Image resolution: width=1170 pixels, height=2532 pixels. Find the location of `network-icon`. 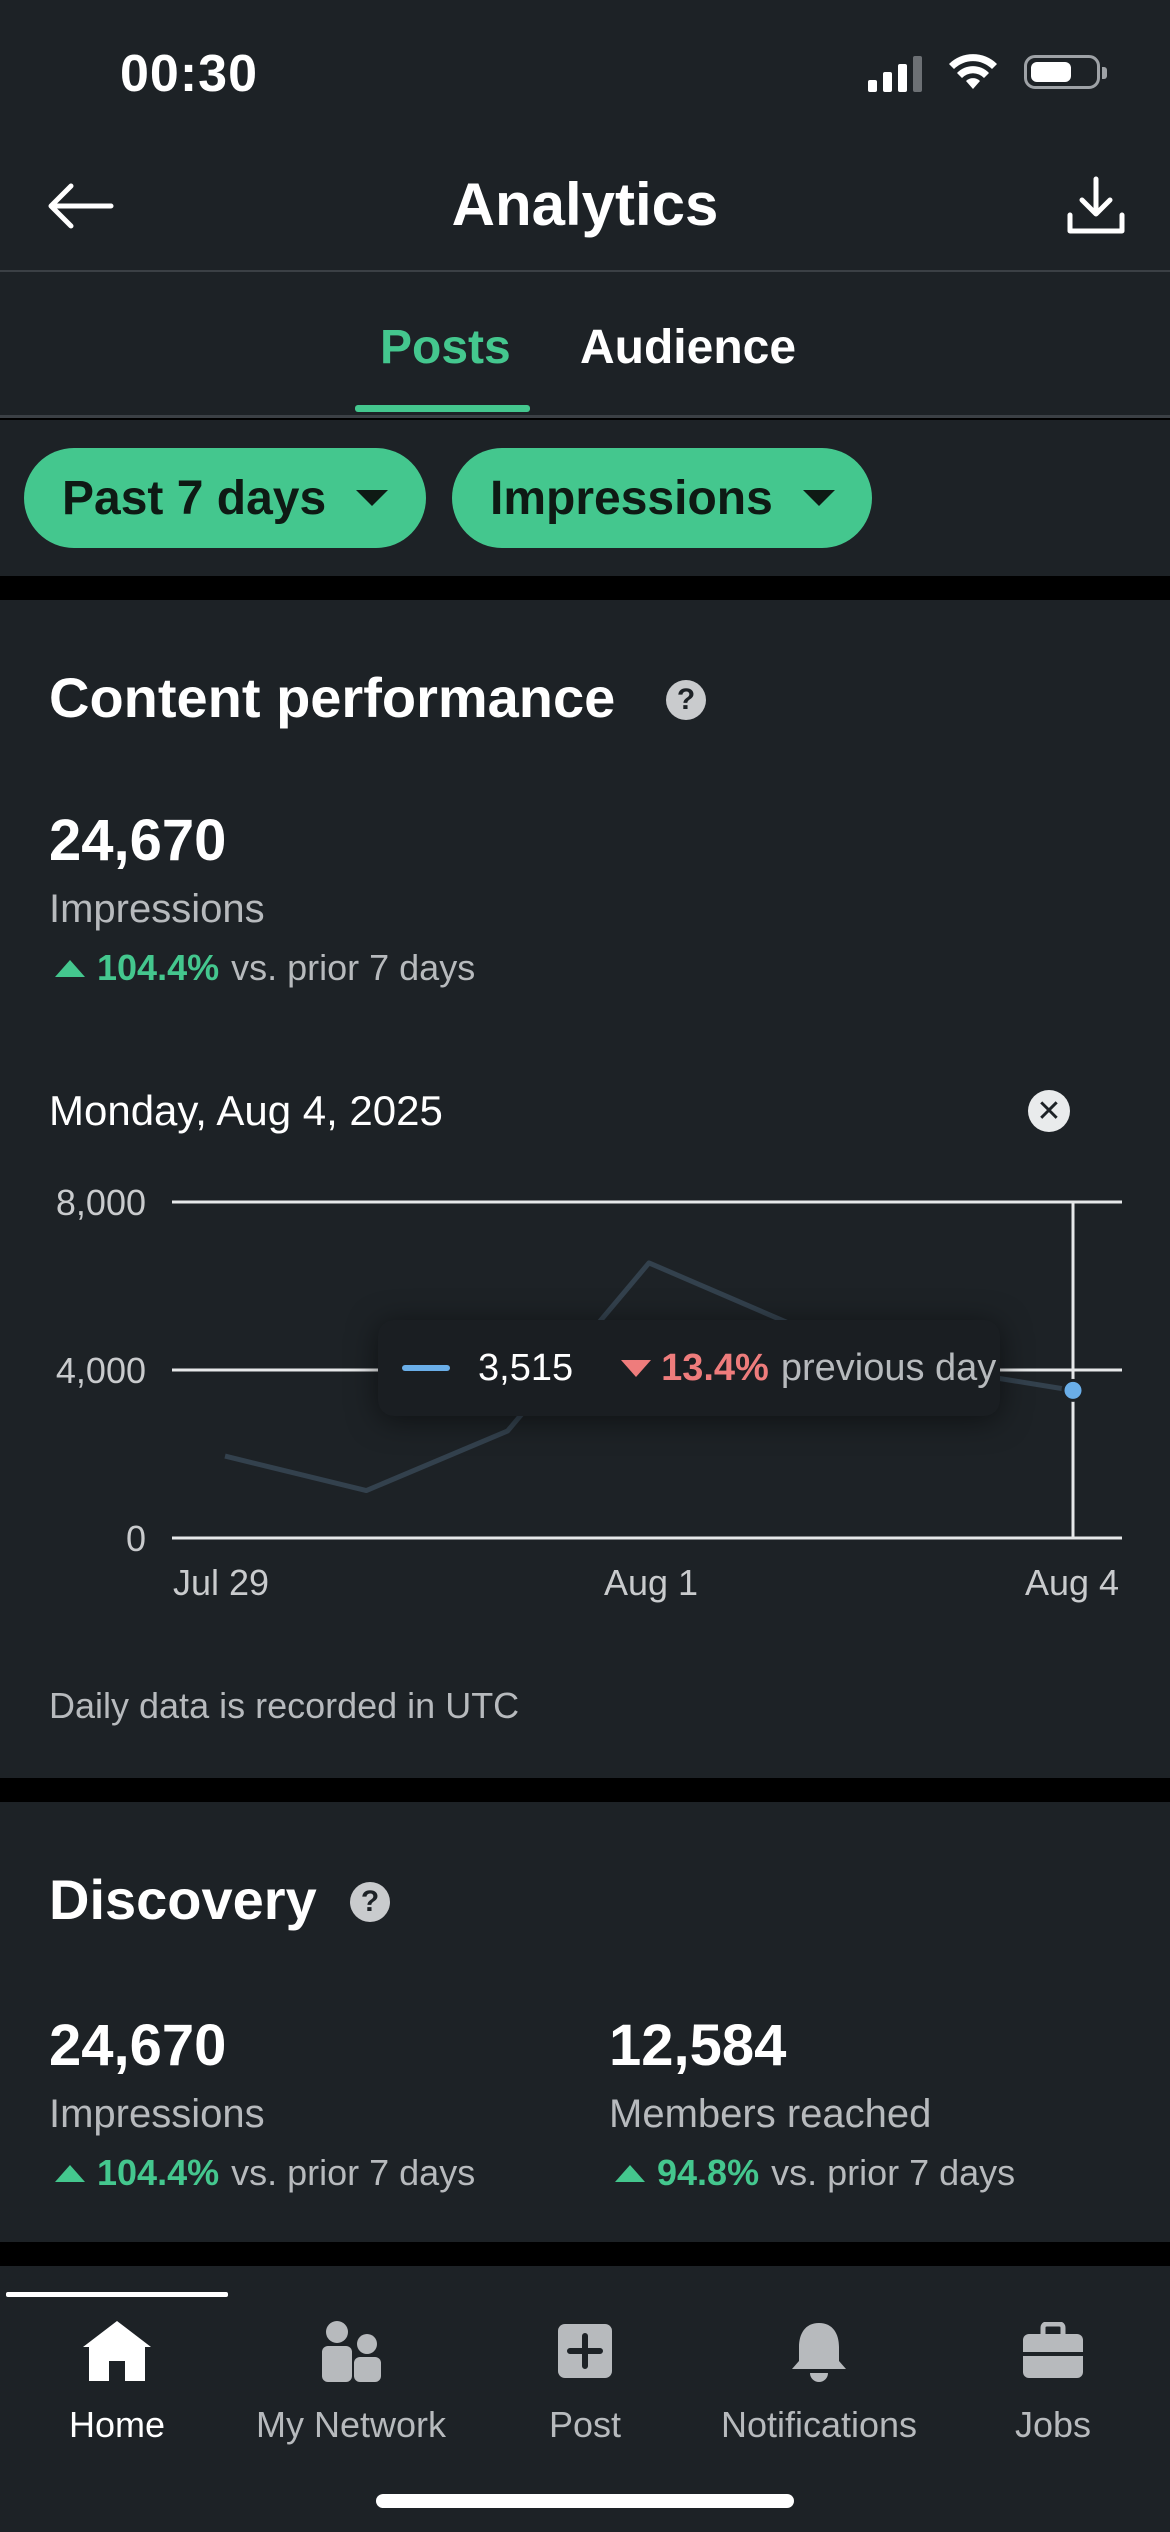

network-icon is located at coordinates (351, 2351).